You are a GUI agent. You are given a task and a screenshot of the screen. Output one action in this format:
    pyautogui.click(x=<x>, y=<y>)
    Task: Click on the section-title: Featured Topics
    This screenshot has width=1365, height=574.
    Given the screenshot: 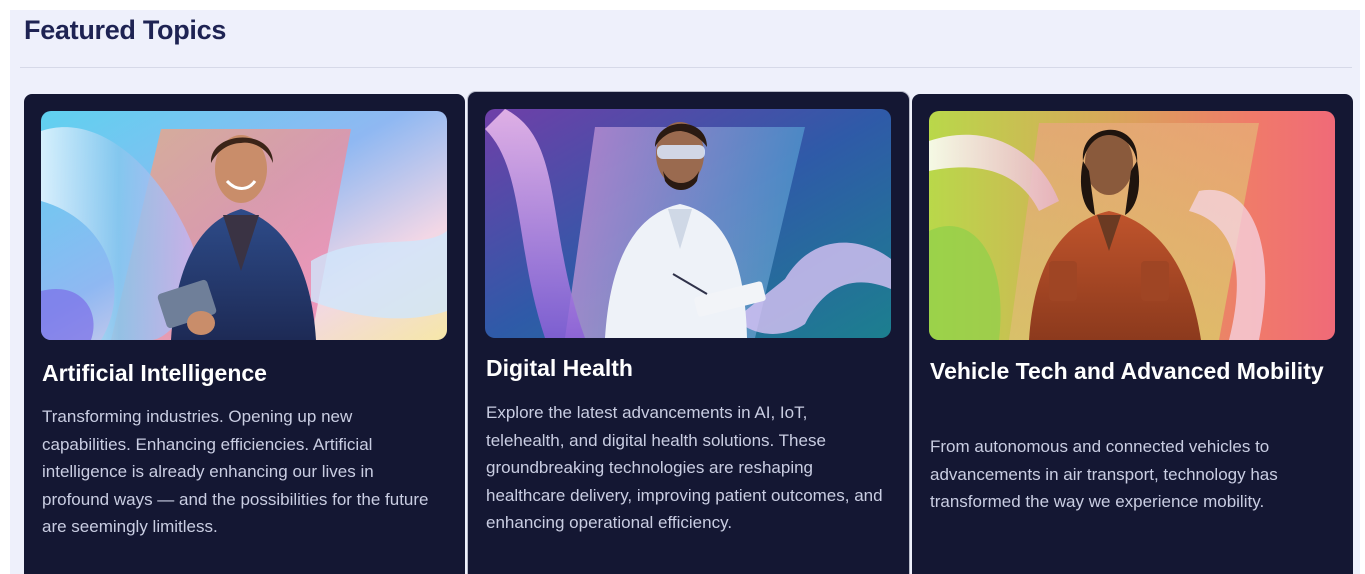 What is the action you would take?
    pyautogui.click(x=125, y=30)
    